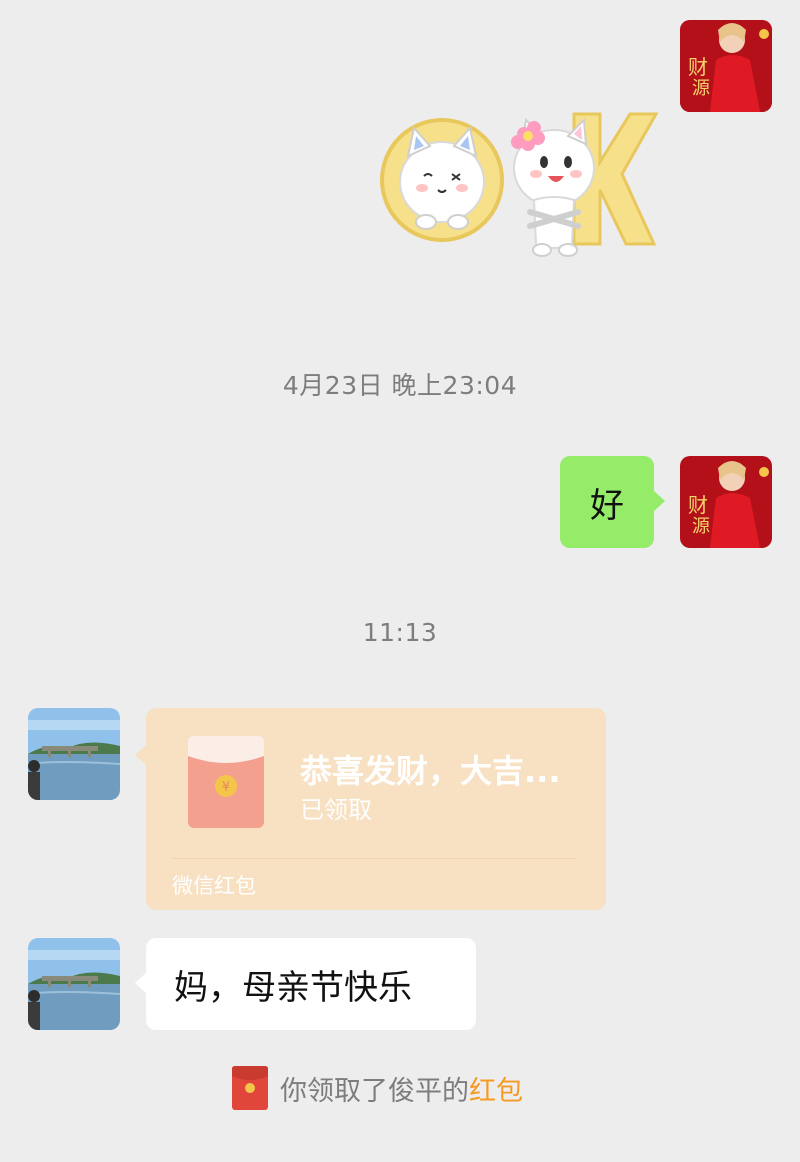  I want to click on red-packet-link: 红包, so click(496, 1088).